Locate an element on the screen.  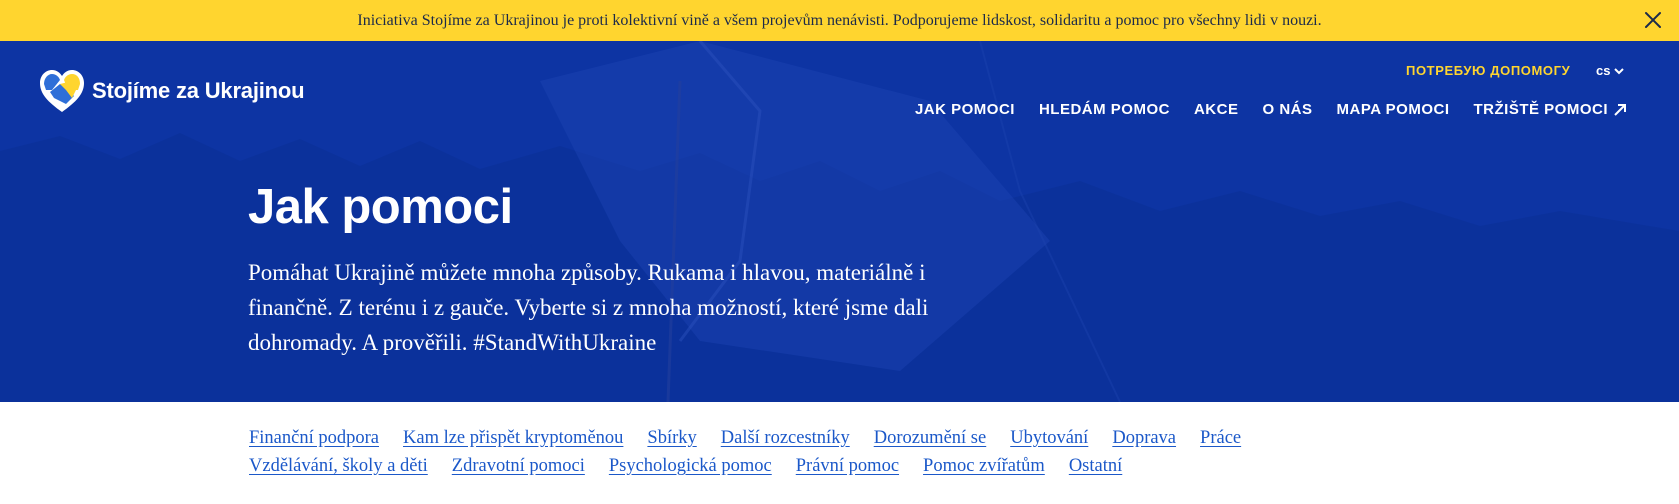
site-name: Stojíme za Ukrajinou is located at coordinates (198, 90).